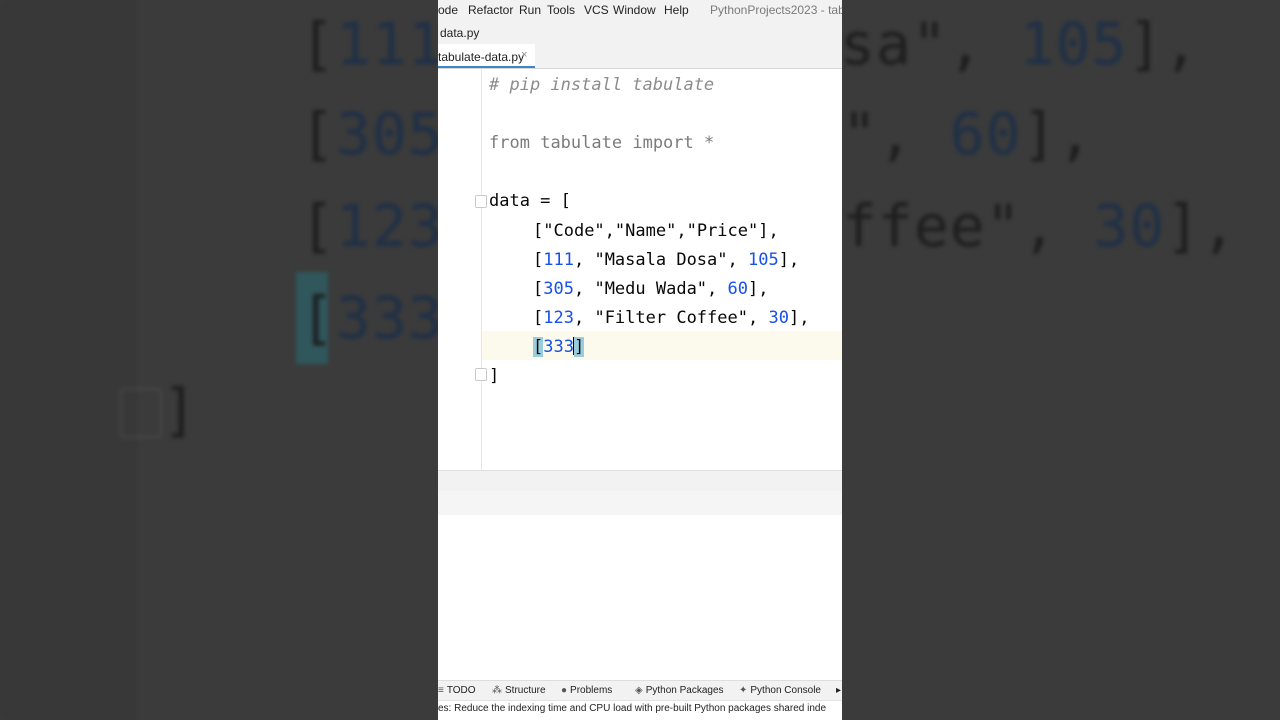  Describe the element at coordinates (586, 690) in the screenshot. I see `tool-window-problems: ● Problems` at that location.